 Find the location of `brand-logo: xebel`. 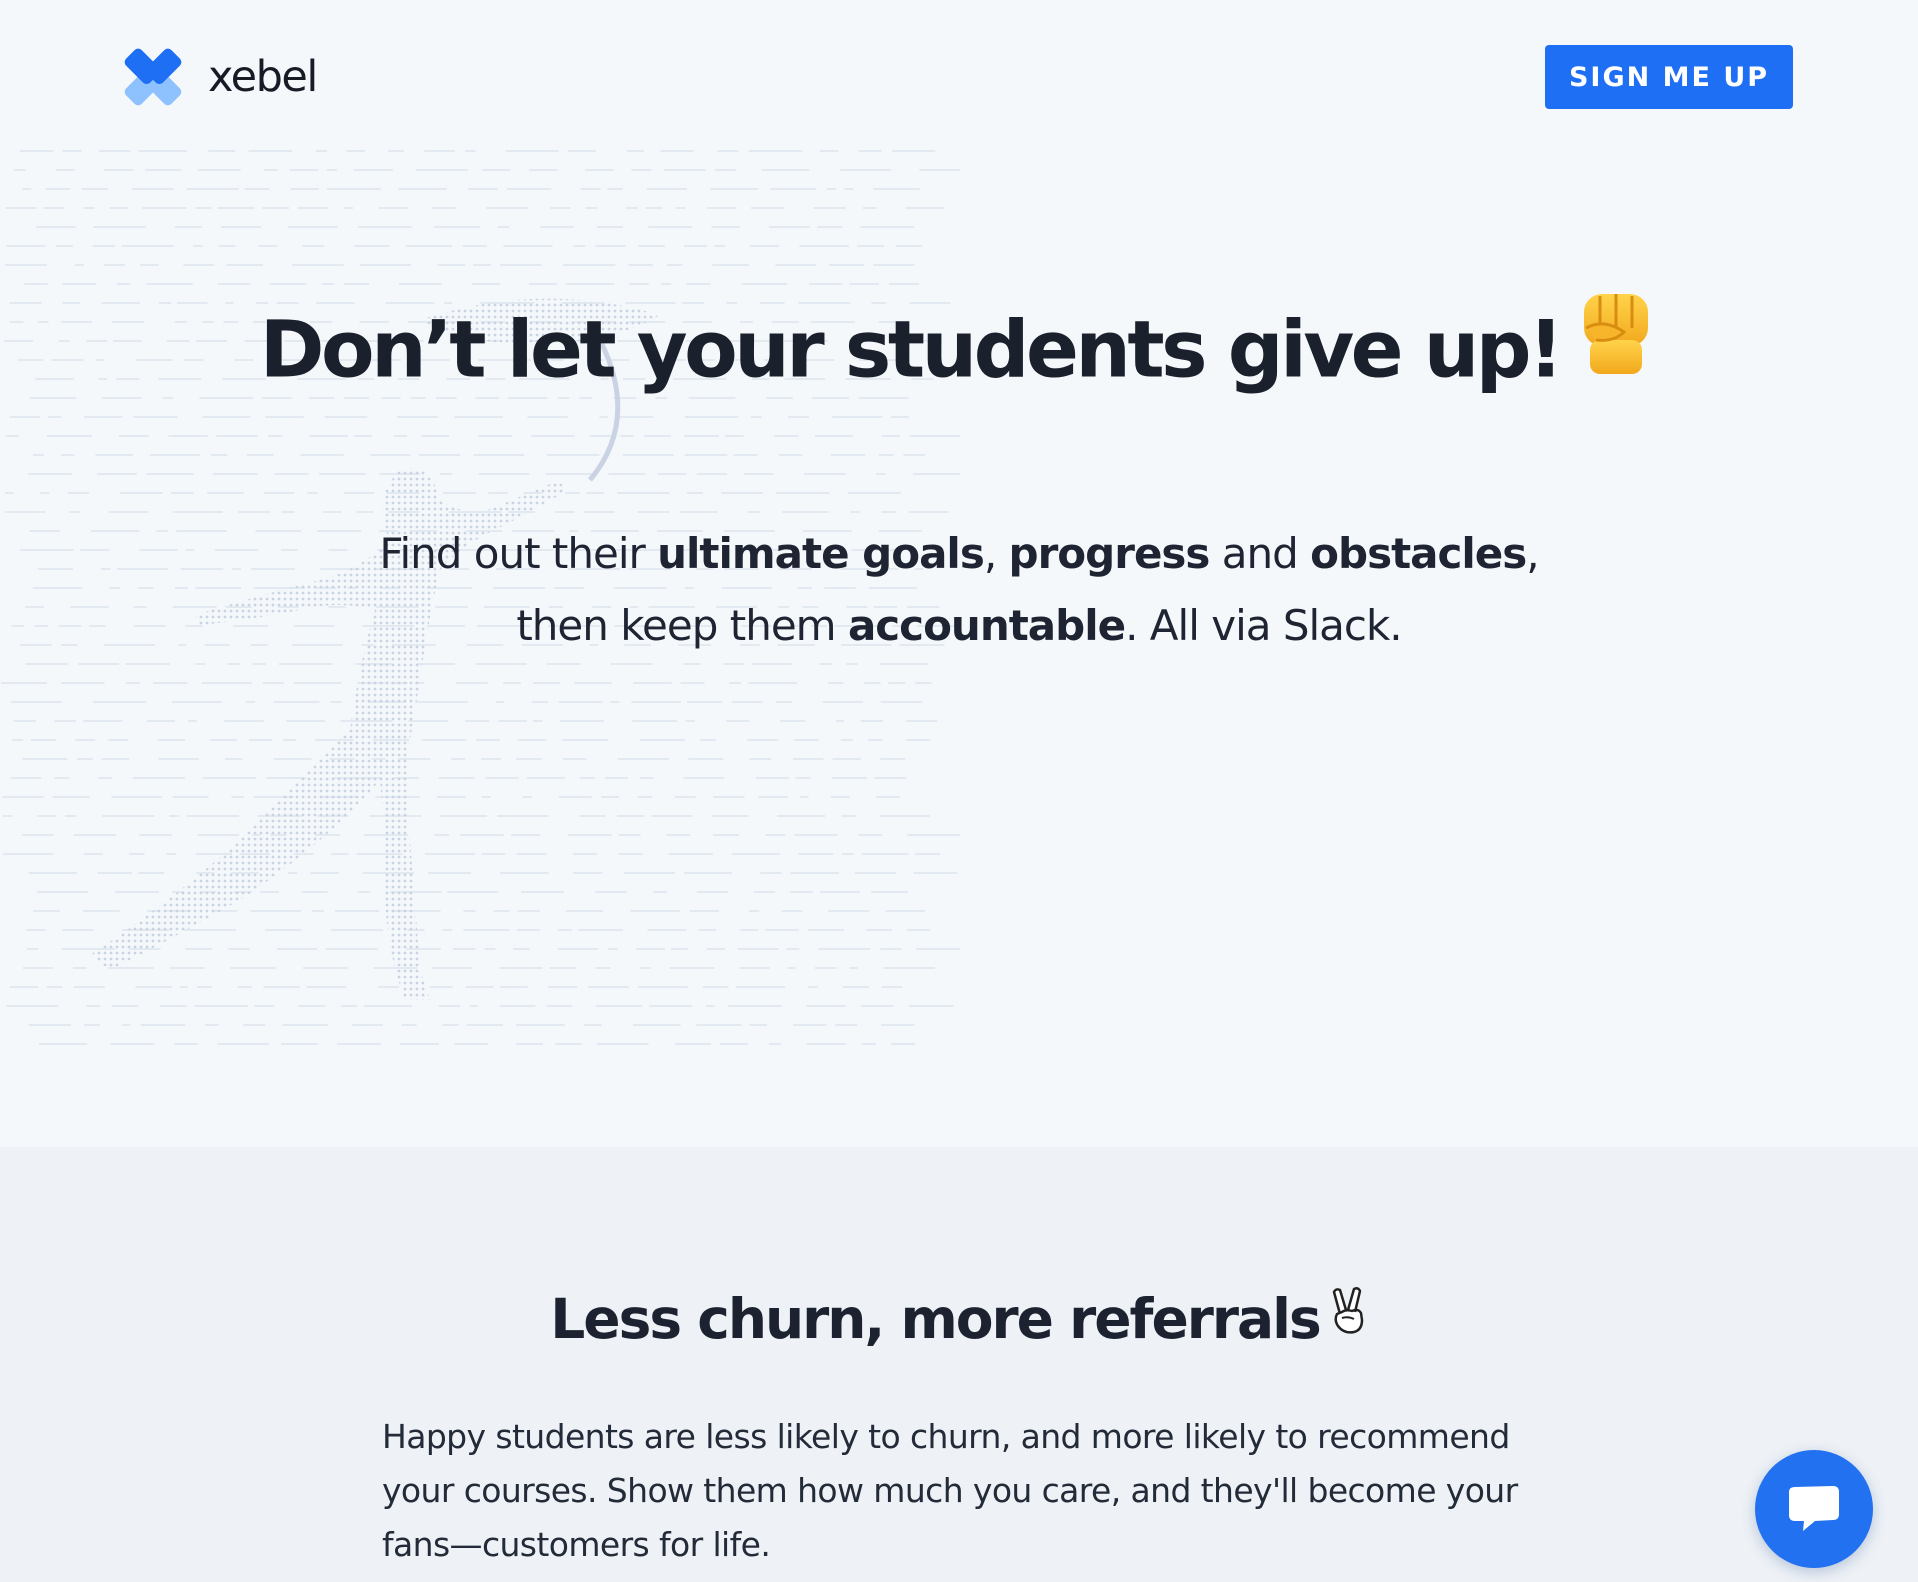

brand-logo: xebel is located at coordinates (219, 77).